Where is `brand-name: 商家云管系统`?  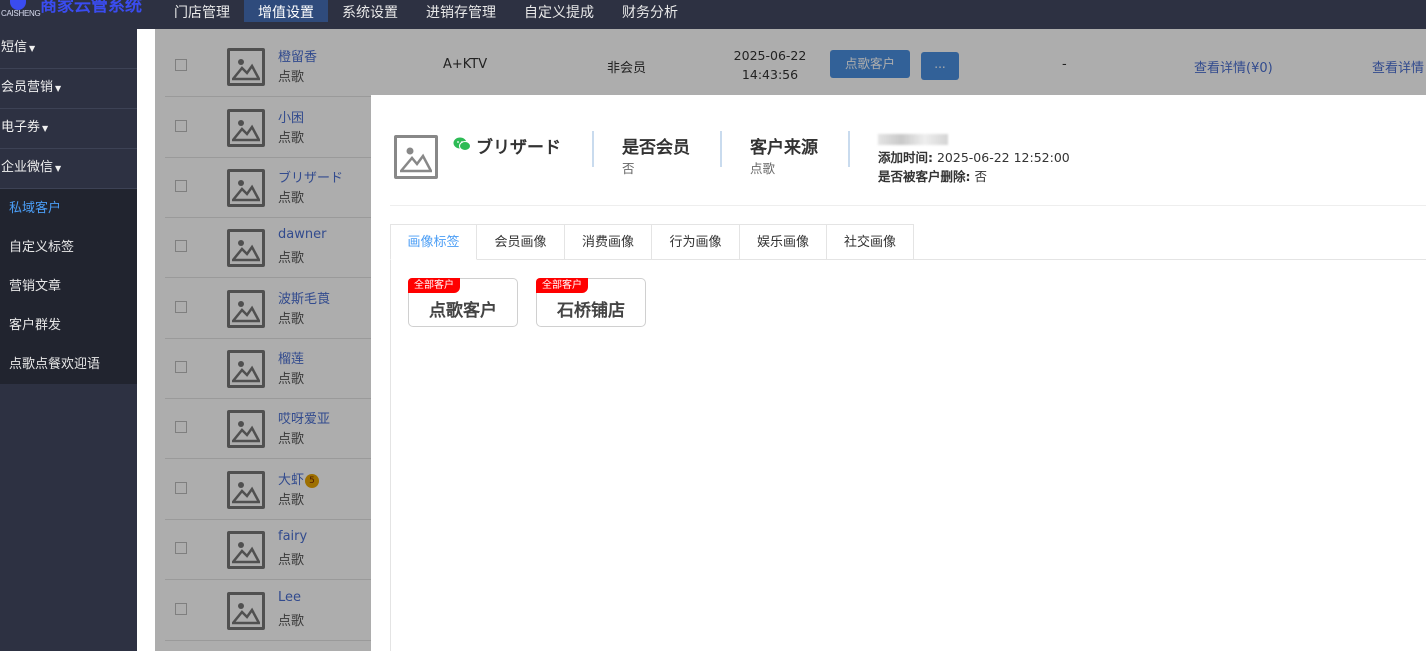 brand-name: 商家云管系统 is located at coordinates (91, 8).